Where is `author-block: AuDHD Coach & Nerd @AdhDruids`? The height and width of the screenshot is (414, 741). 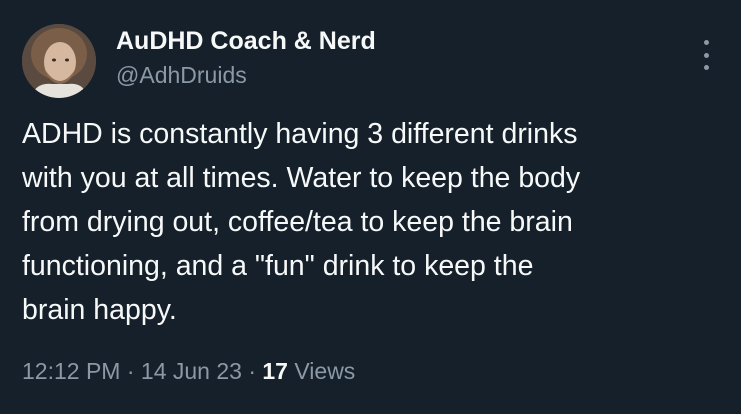 author-block: AuDHD Coach & Nerd @AdhDruids is located at coordinates (246, 58).